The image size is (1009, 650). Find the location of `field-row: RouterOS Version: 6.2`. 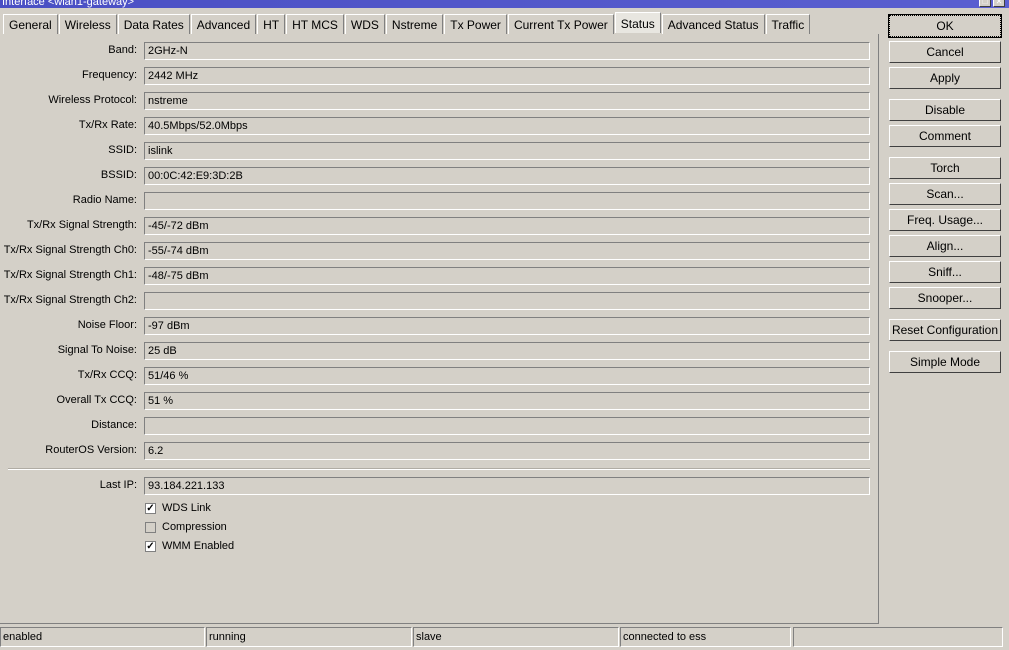

field-row: RouterOS Version: 6.2 is located at coordinates (435, 451).